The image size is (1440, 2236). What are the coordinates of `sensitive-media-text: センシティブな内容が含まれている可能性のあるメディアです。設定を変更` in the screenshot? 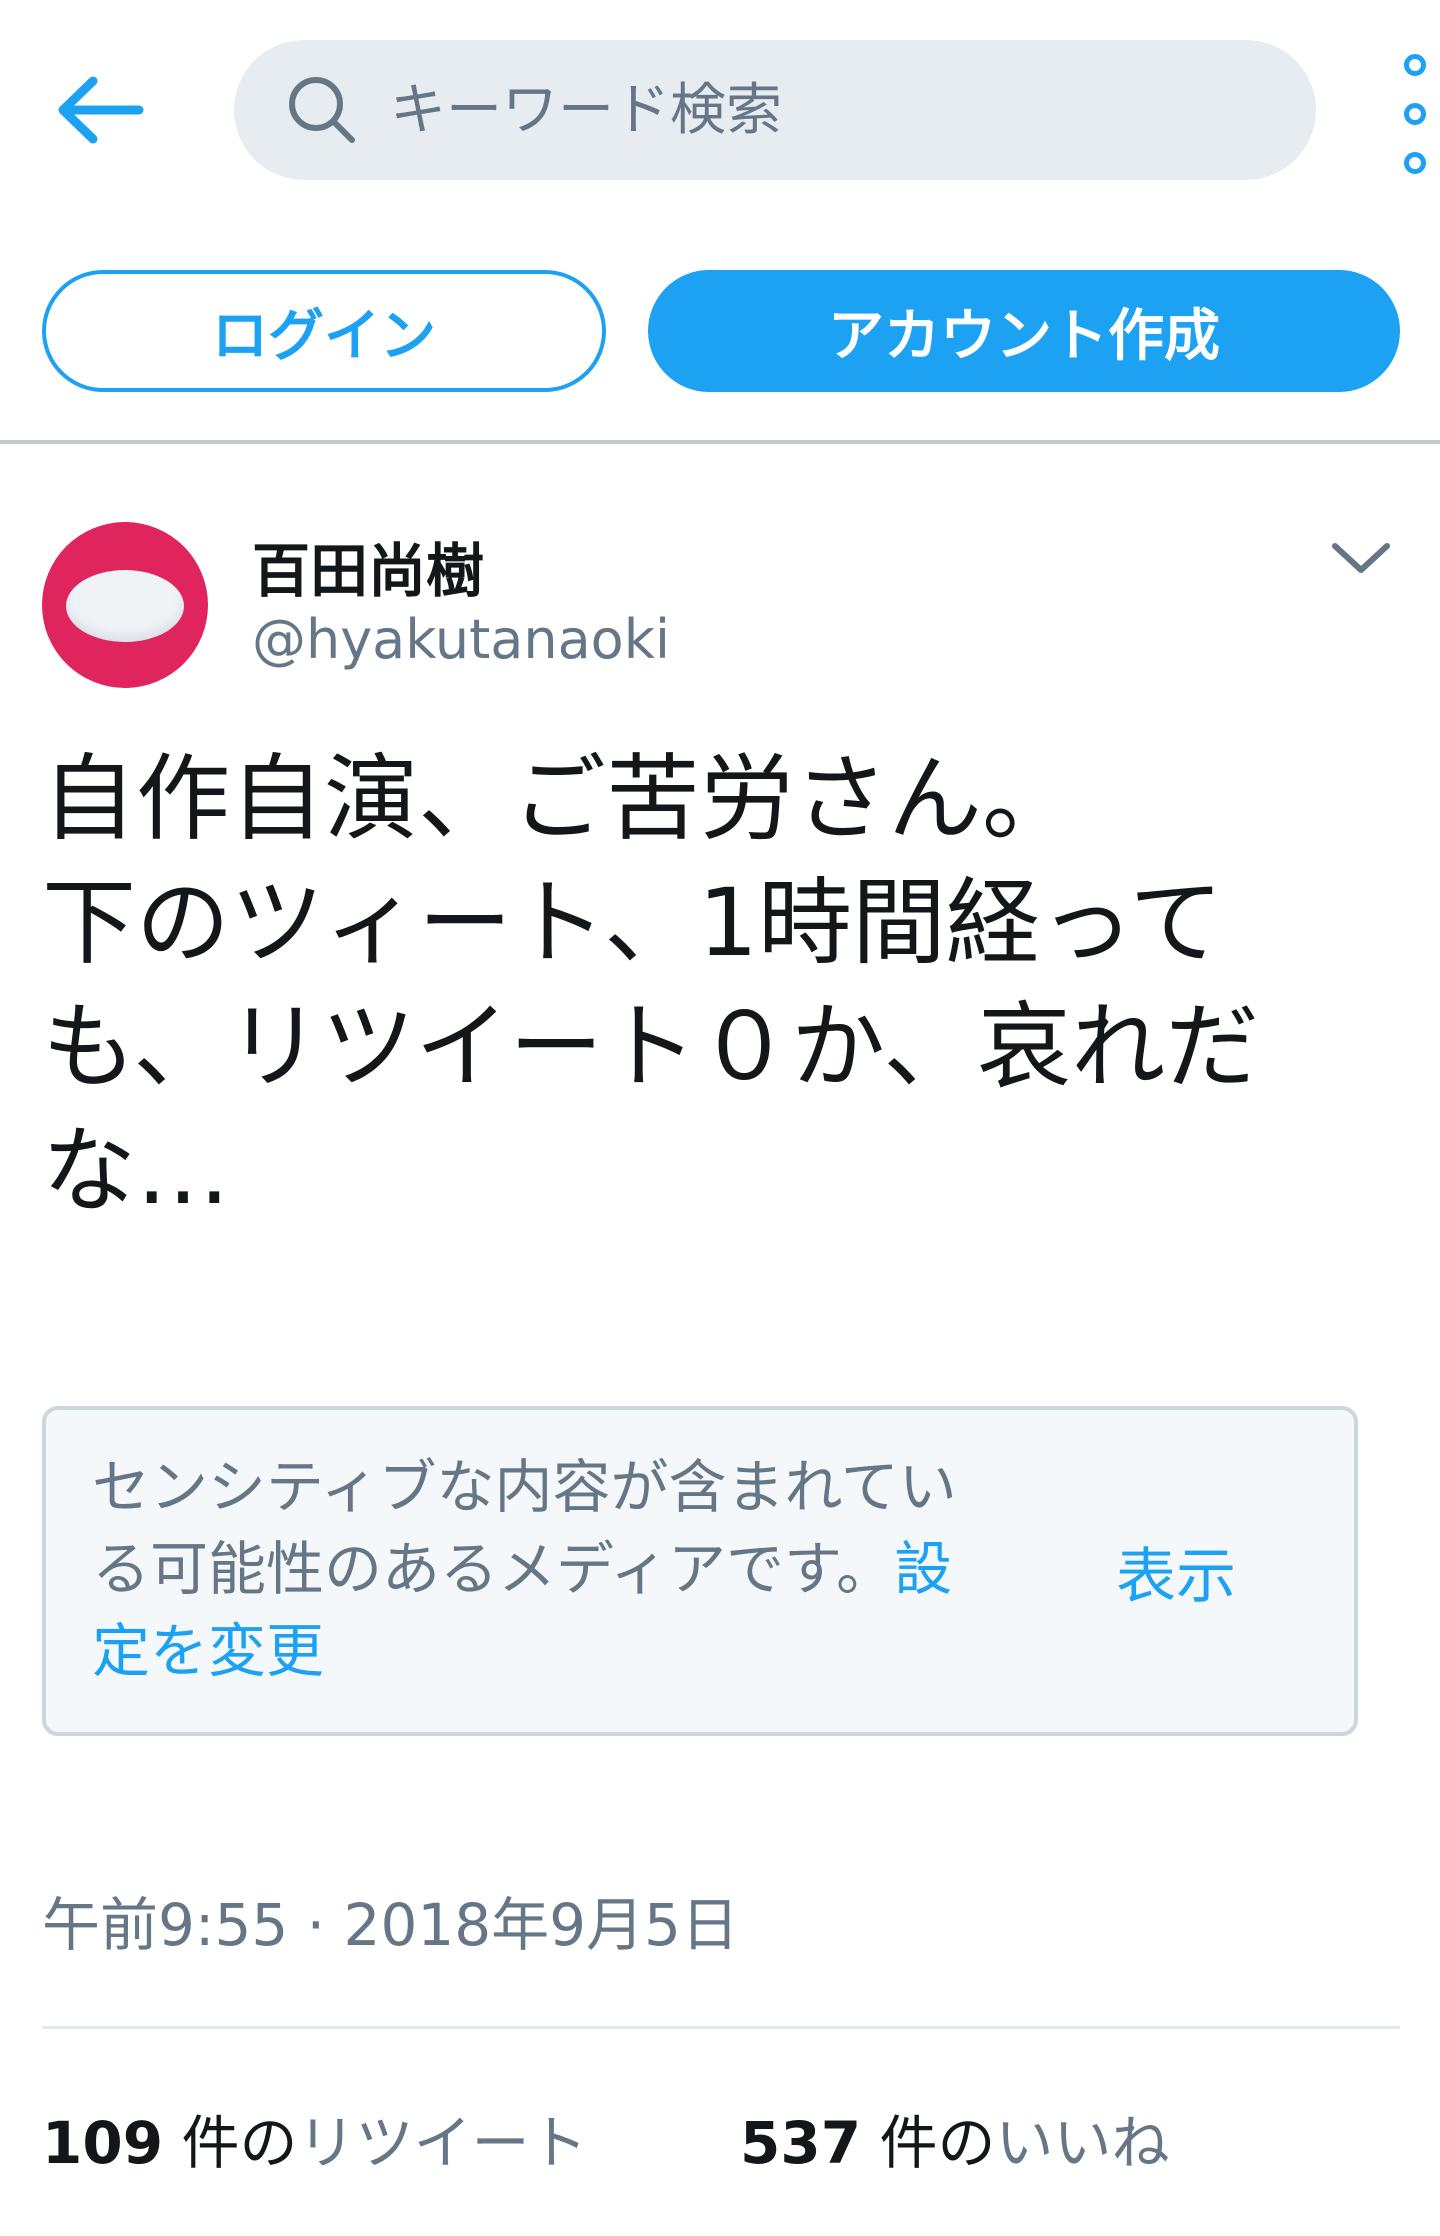 It's located at (532, 1569).